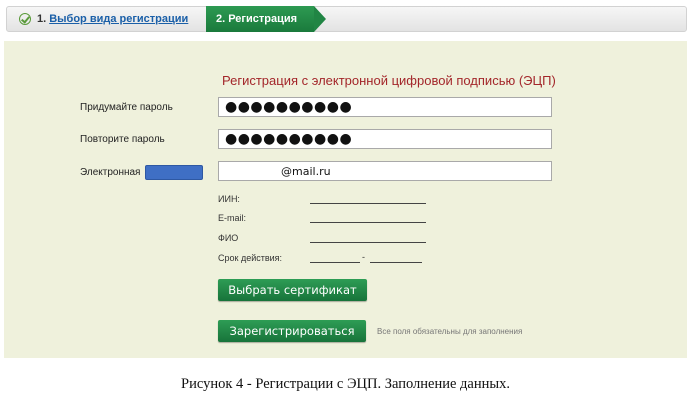 The height and width of the screenshot is (404, 691). Describe the element at coordinates (396, 262) in the screenshot. I see `validity-to-line` at that location.